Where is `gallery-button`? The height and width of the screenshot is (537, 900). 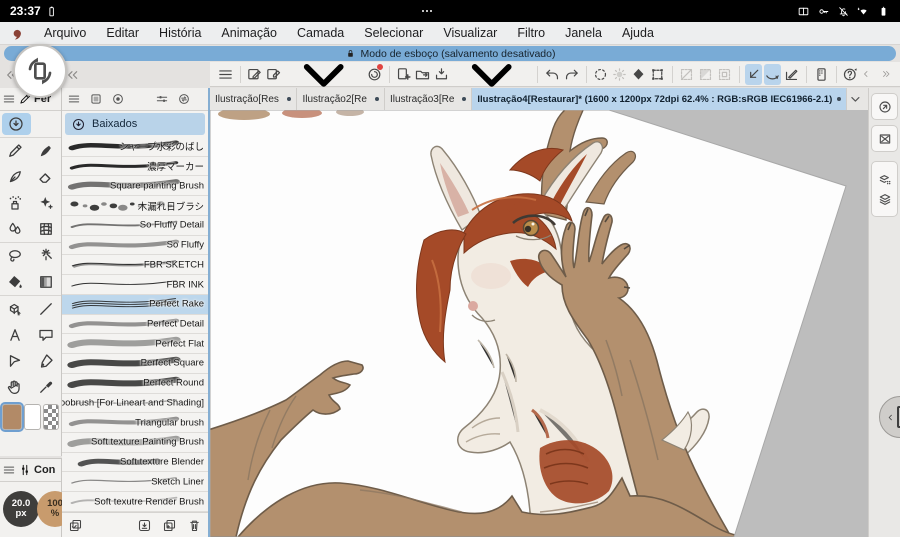
gallery-button is located at coordinates (374, 74).